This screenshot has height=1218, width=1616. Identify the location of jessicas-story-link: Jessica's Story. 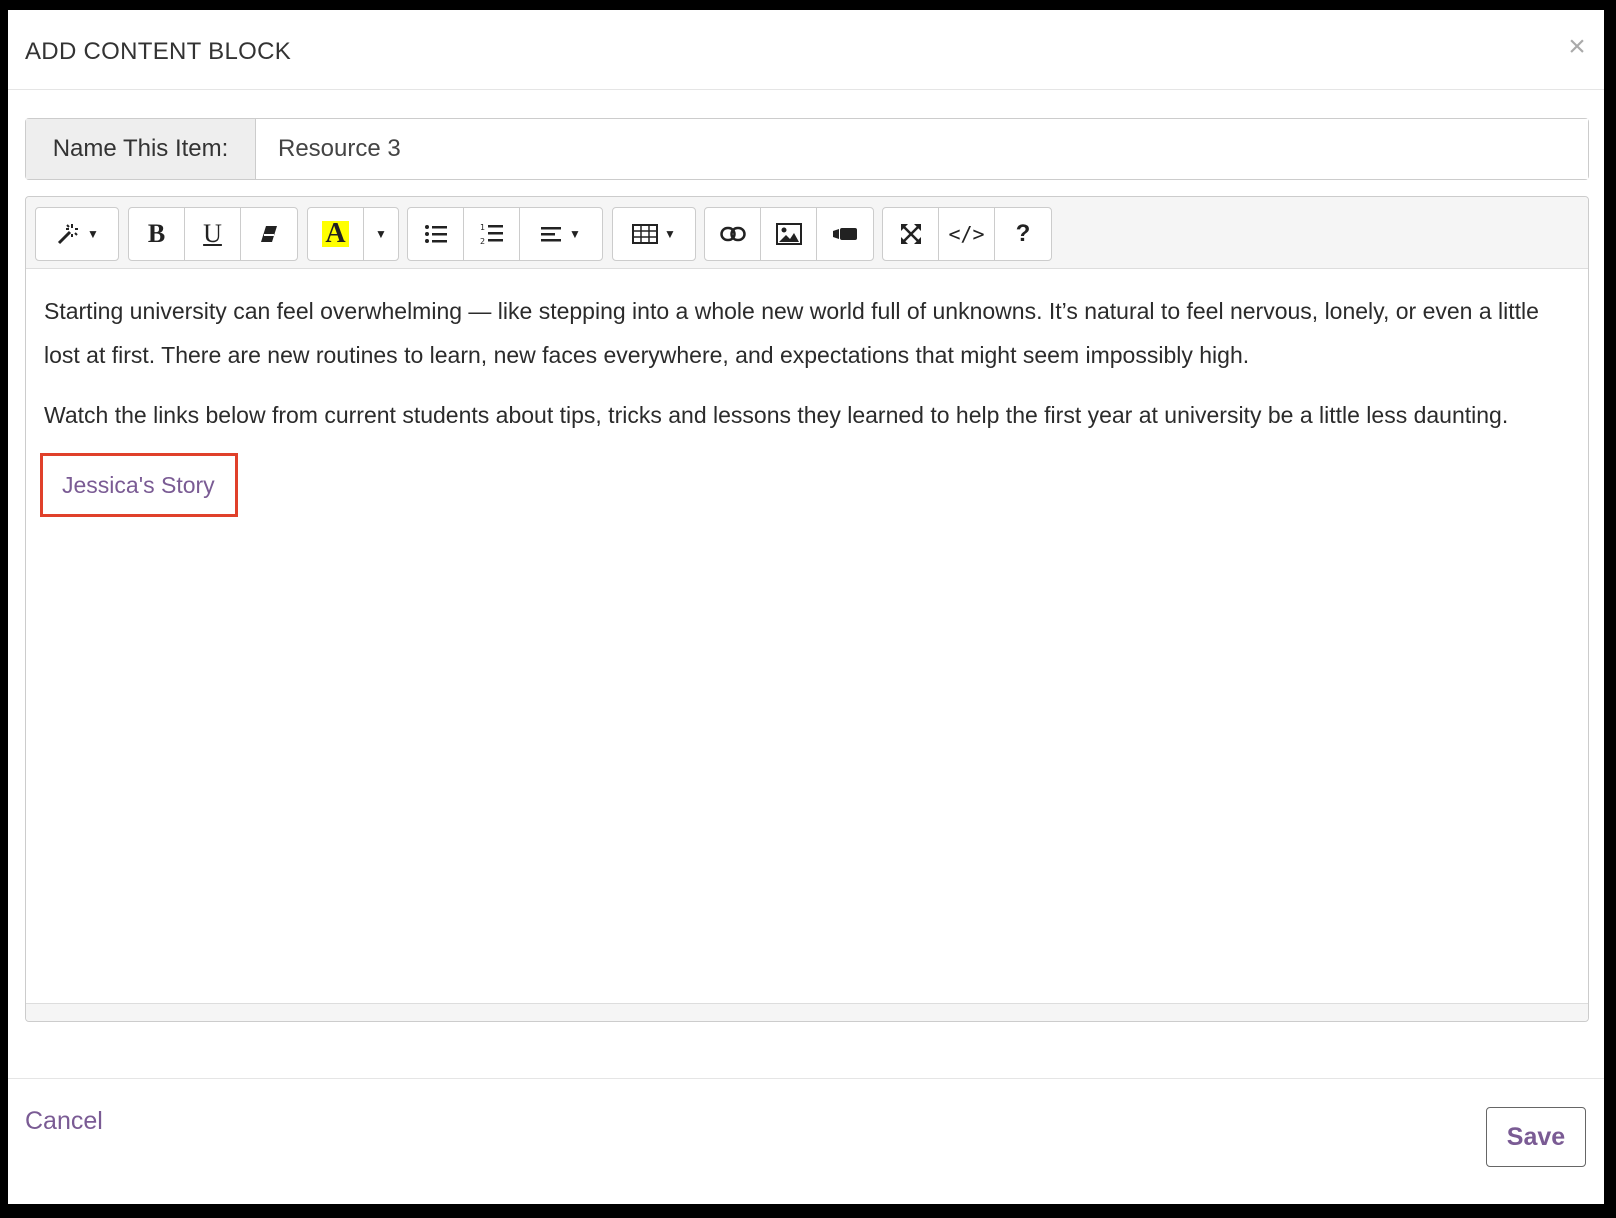
(138, 485).